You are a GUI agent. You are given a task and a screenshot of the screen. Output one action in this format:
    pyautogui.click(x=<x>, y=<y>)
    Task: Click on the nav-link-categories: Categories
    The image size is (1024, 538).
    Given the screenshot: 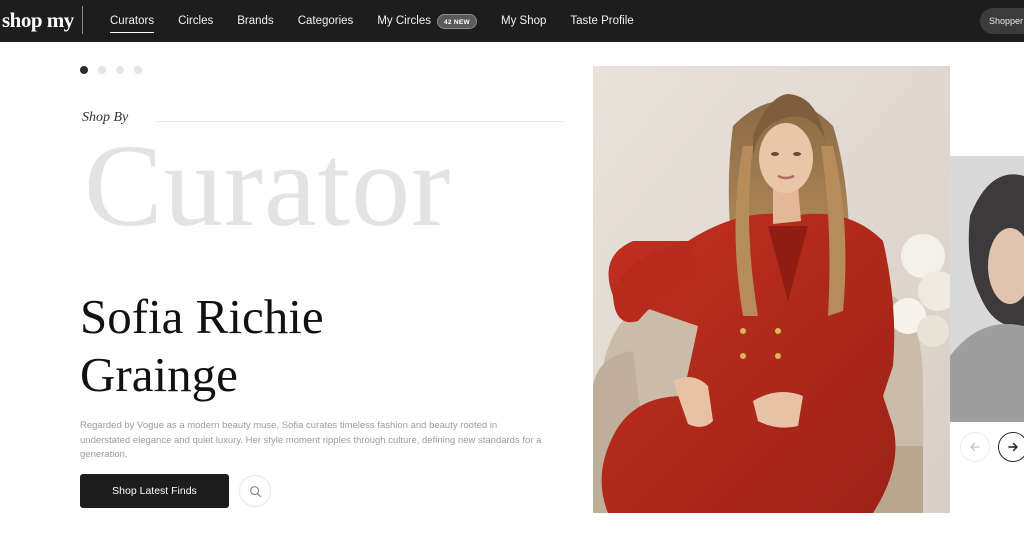 What is the action you would take?
    pyautogui.click(x=326, y=21)
    